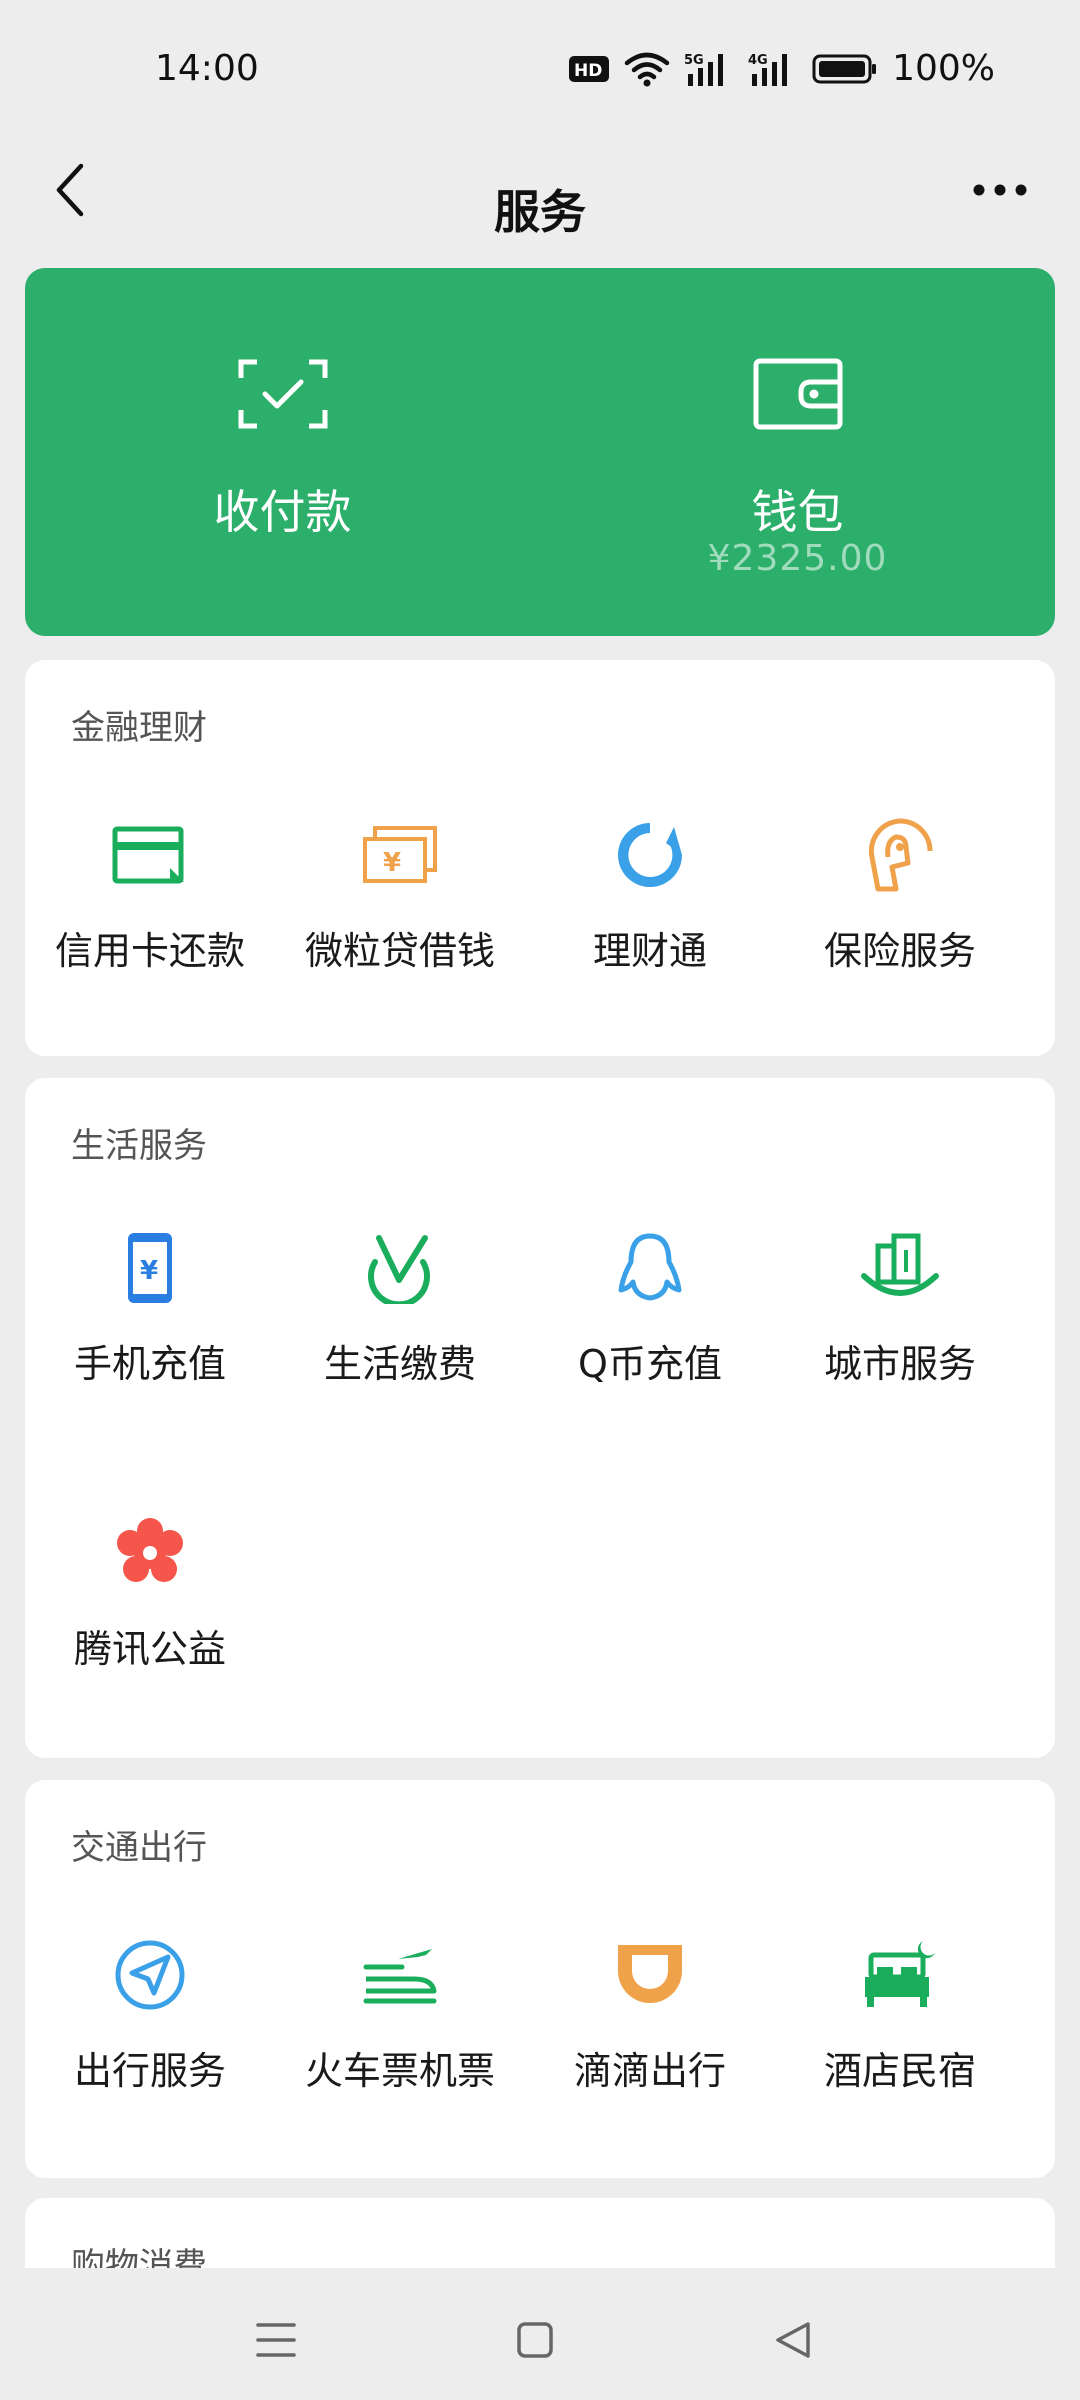 The image size is (1080, 2400). What do you see at coordinates (650, 855) in the screenshot?
I see `licaitong-icon` at bounding box center [650, 855].